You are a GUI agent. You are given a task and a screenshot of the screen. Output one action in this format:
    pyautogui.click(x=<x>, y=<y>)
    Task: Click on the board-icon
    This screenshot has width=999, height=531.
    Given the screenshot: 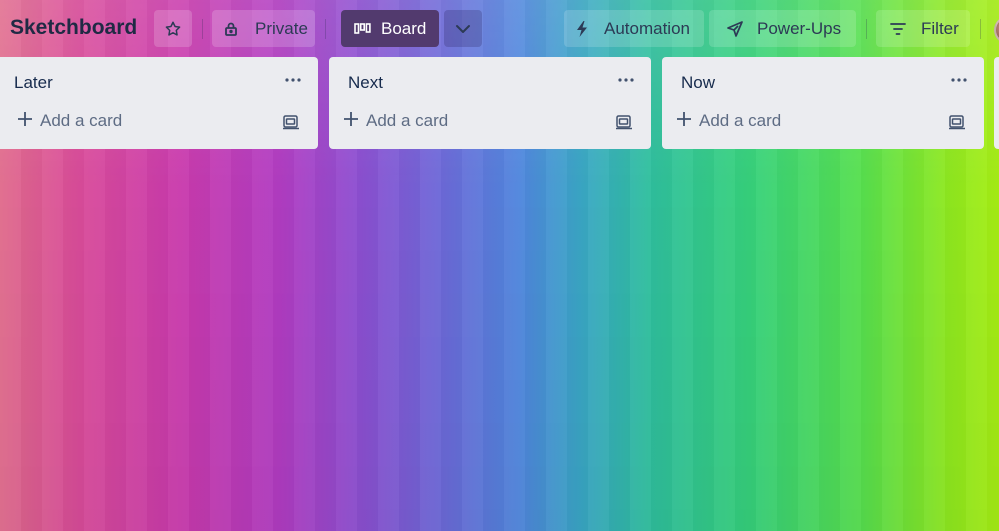 What is the action you would take?
    pyautogui.click(x=362, y=29)
    